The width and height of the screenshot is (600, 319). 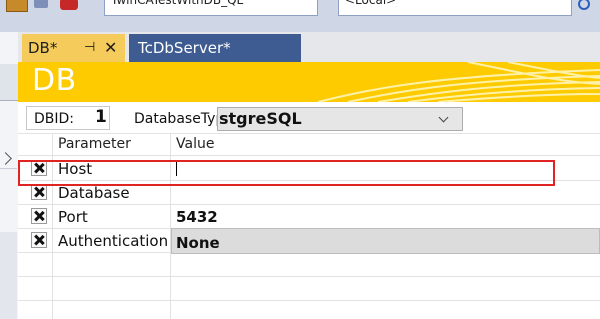 What do you see at coordinates (89, 48) in the screenshot?
I see `pin-icon: ⊣` at bounding box center [89, 48].